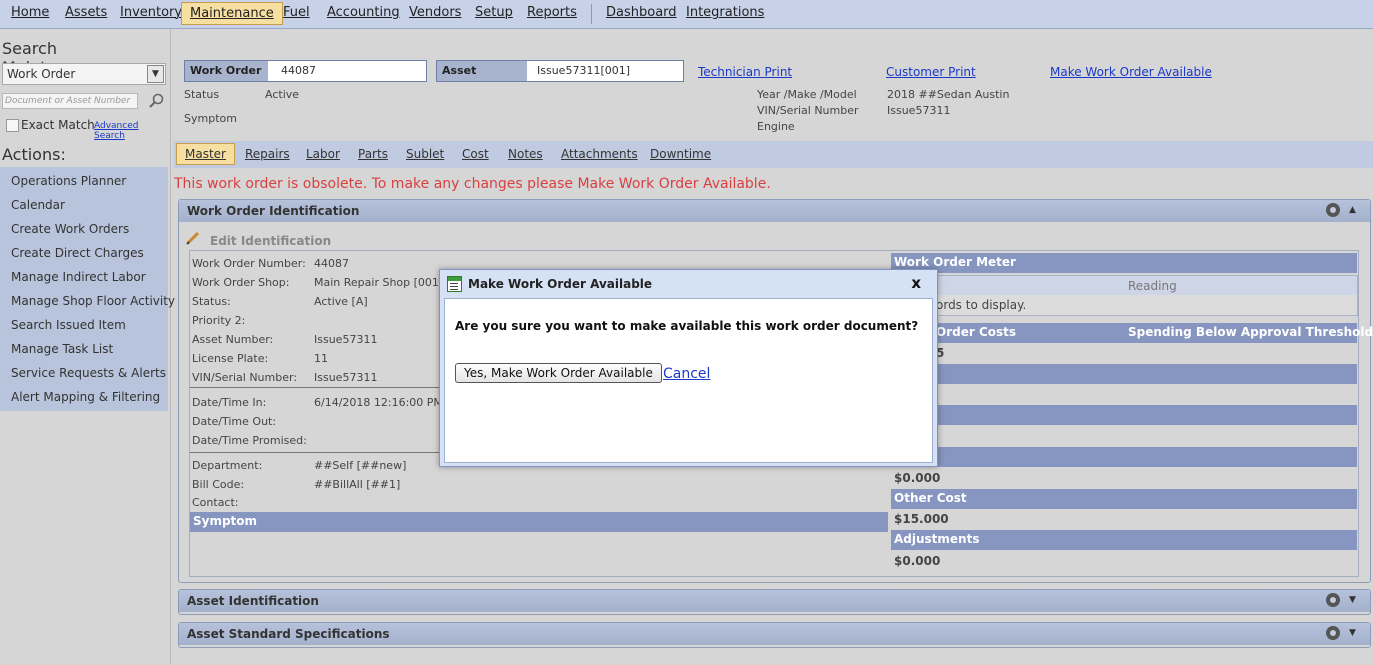 The height and width of the screenshot is (665, 1373). Describe the element at coordinates (745, 72) in the screenshot. I see `technician-print-link: Technician Print` at that location.